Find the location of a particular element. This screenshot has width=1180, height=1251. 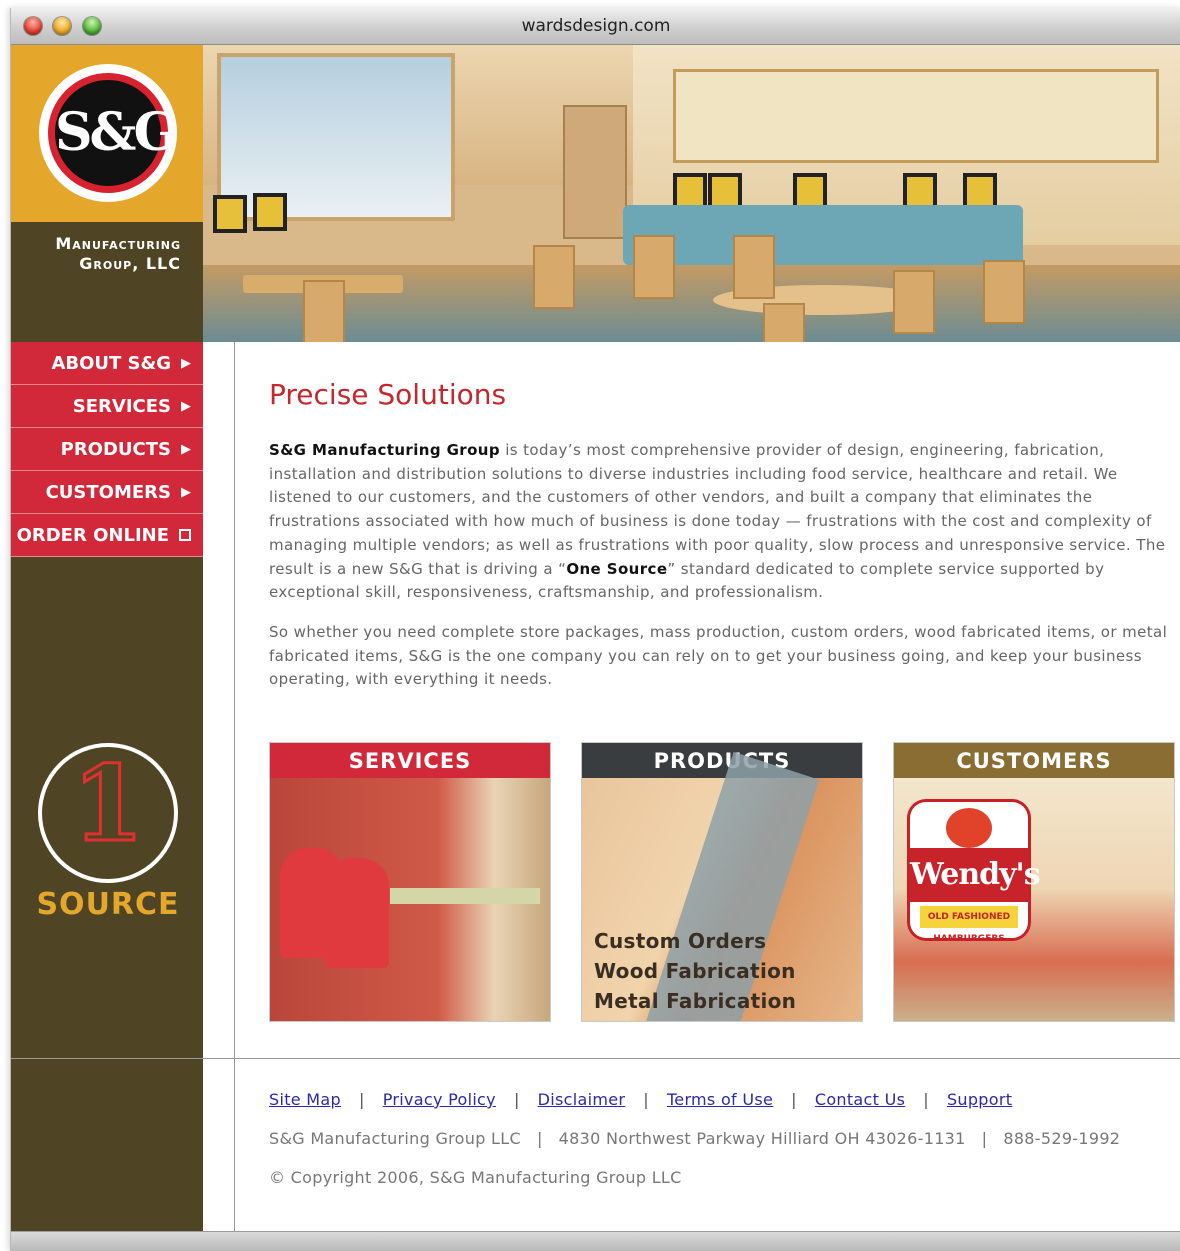

one-source-word: SOURCE is located at coordinates (108, 904).